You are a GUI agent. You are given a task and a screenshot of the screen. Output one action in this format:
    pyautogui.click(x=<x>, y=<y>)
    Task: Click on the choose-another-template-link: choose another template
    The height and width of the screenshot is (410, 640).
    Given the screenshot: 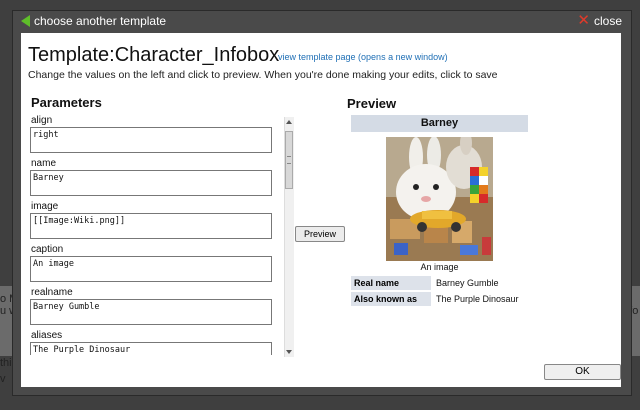 What is the action you would take?
    pyautogui.click(x=93, y=21)
    